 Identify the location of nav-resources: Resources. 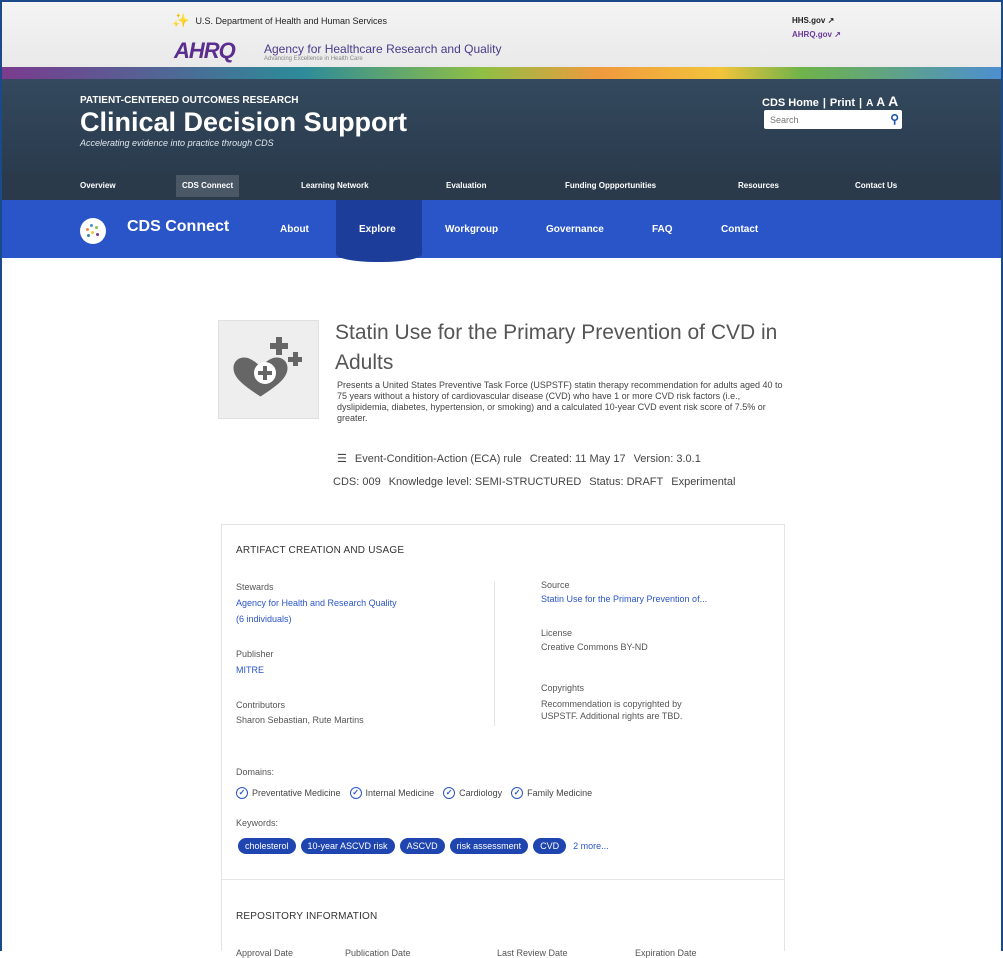
(758, 186).